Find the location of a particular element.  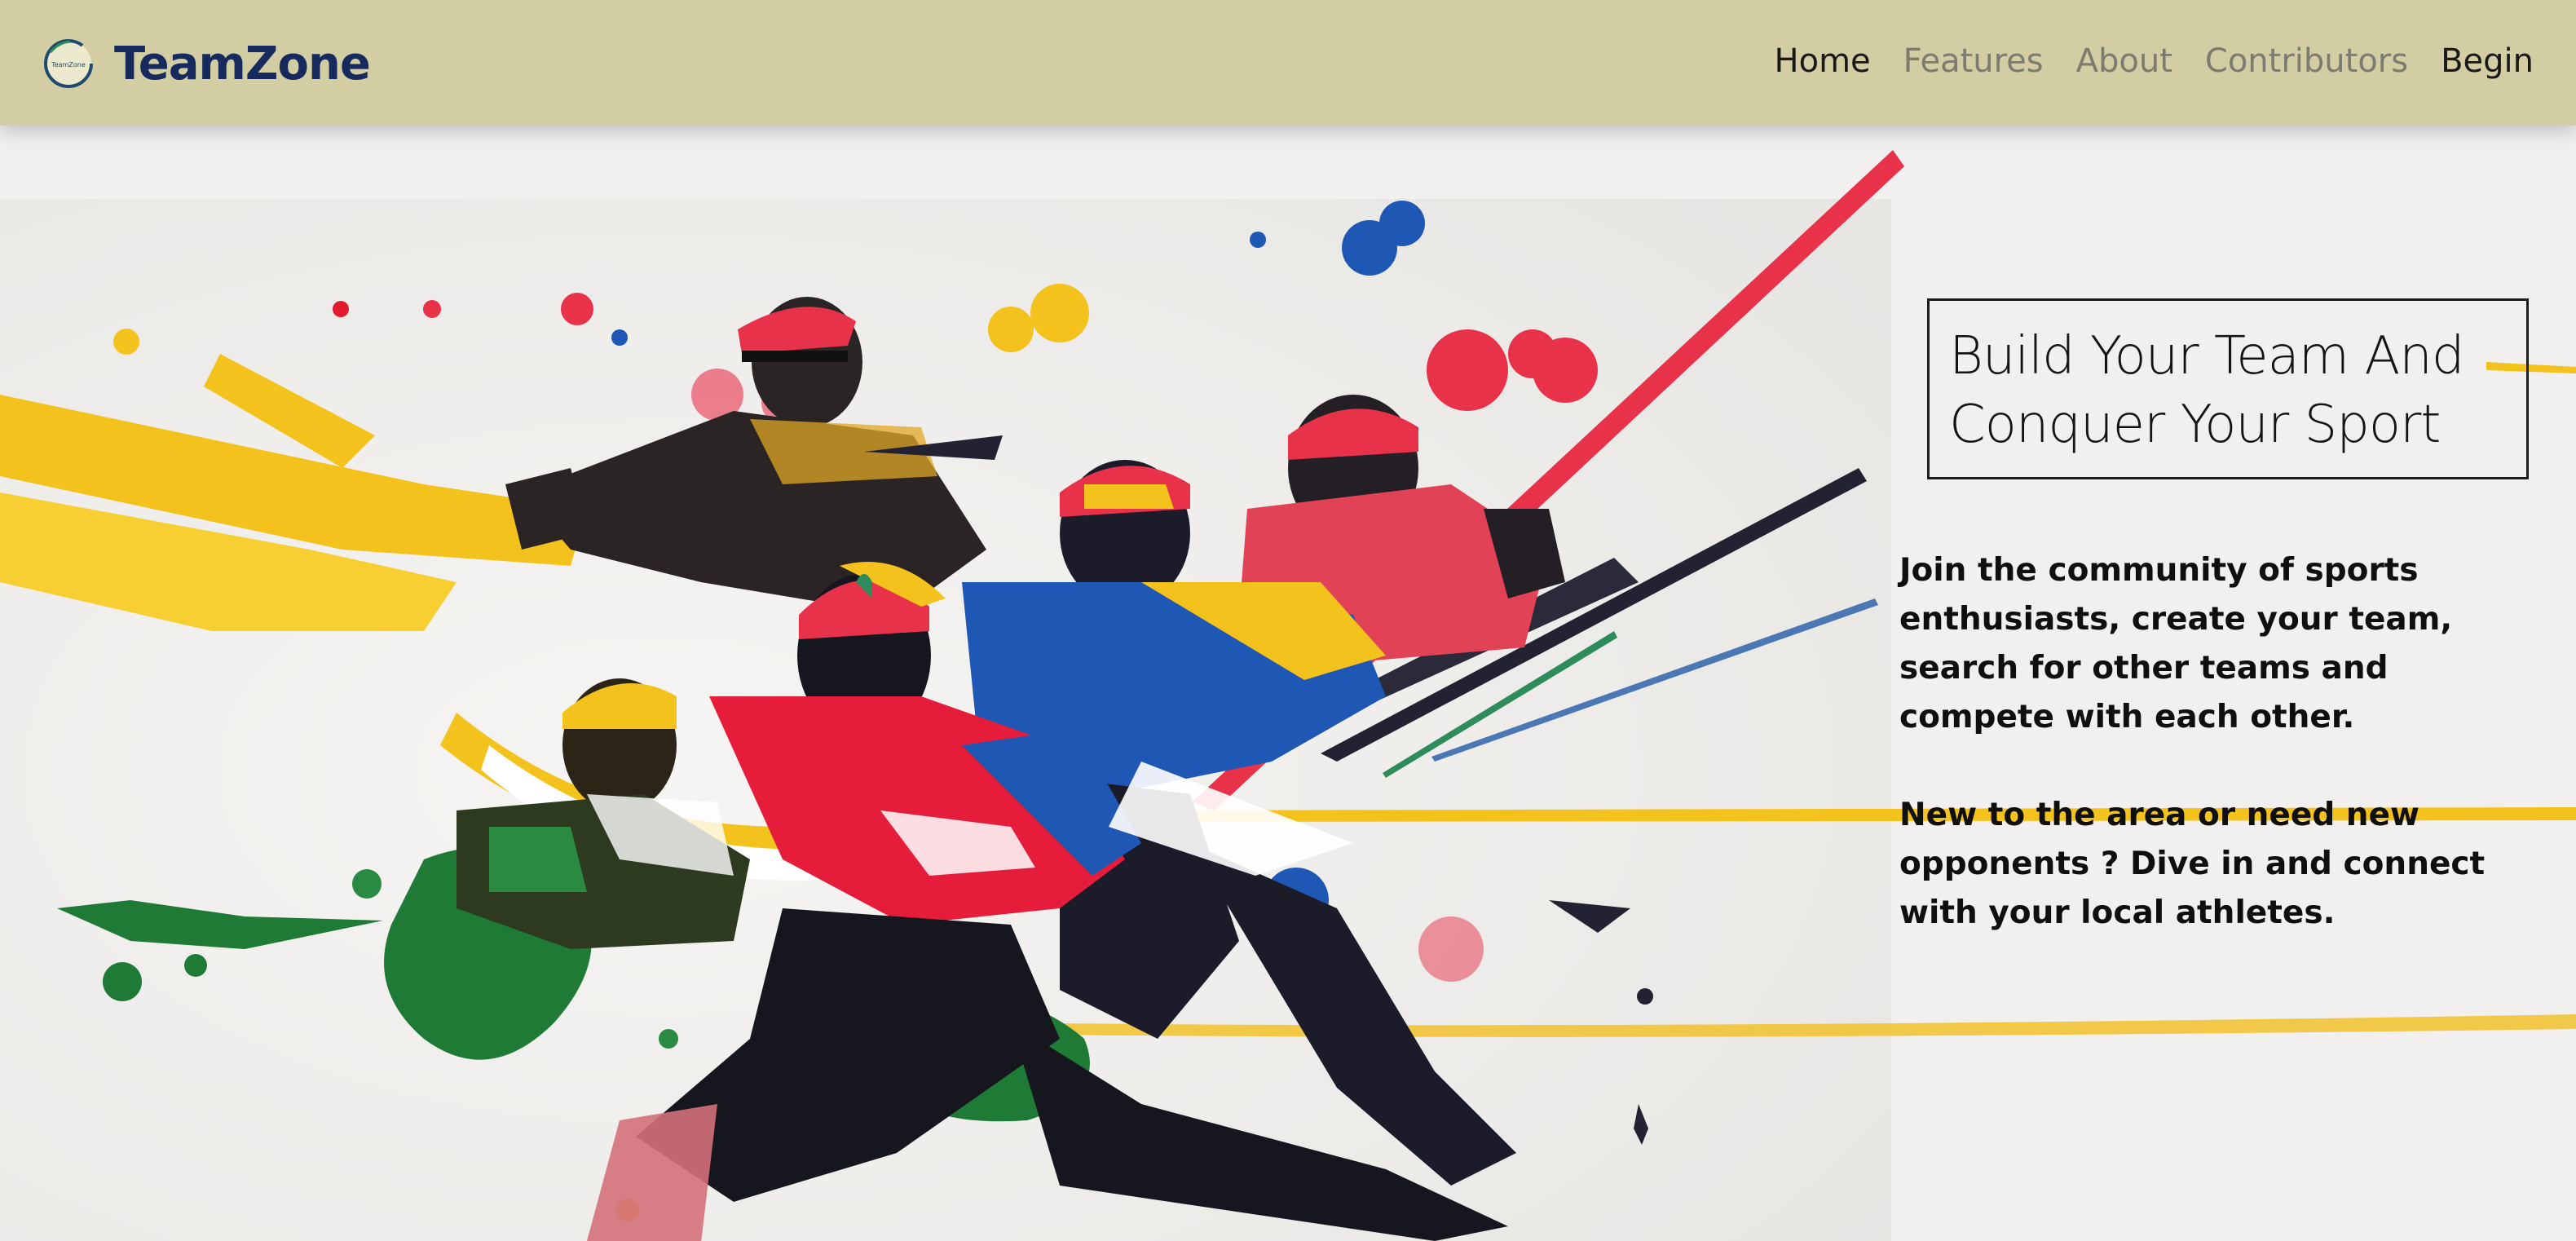

nav-begin-link: Begin is located at coordinates (2487, 61).